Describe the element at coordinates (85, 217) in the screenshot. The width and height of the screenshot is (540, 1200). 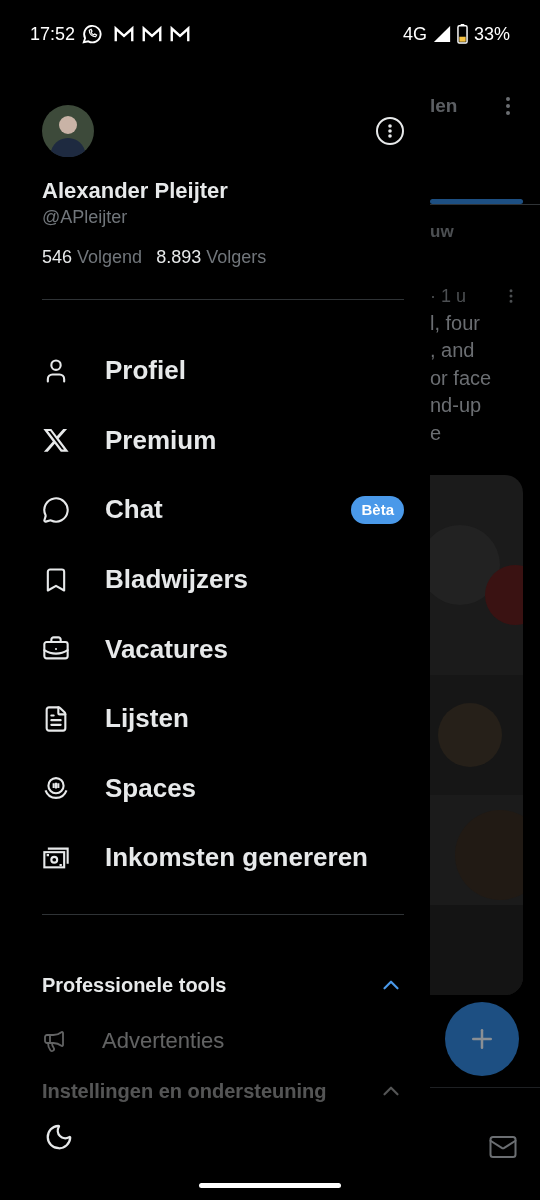
I see `profile-handle: @APleijter` at that location.